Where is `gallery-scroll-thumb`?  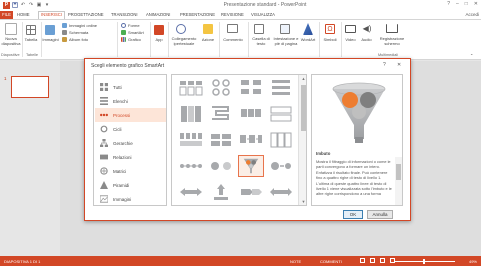
gallery-scroll-thumb is located at coordinates (303, 108).